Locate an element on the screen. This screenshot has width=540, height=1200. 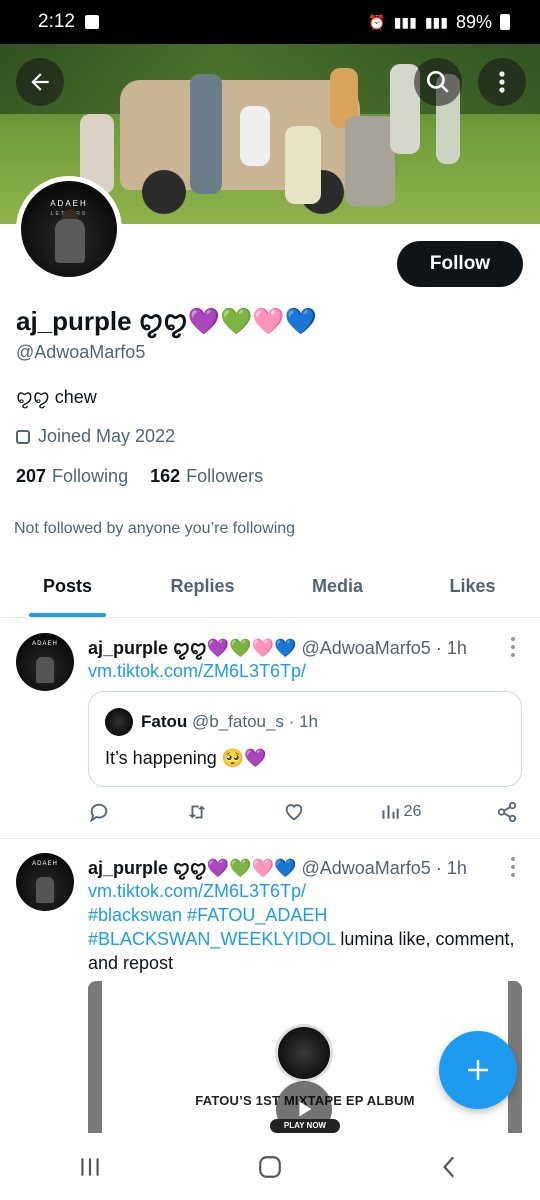
back-button is located at coordinates (40, 82).